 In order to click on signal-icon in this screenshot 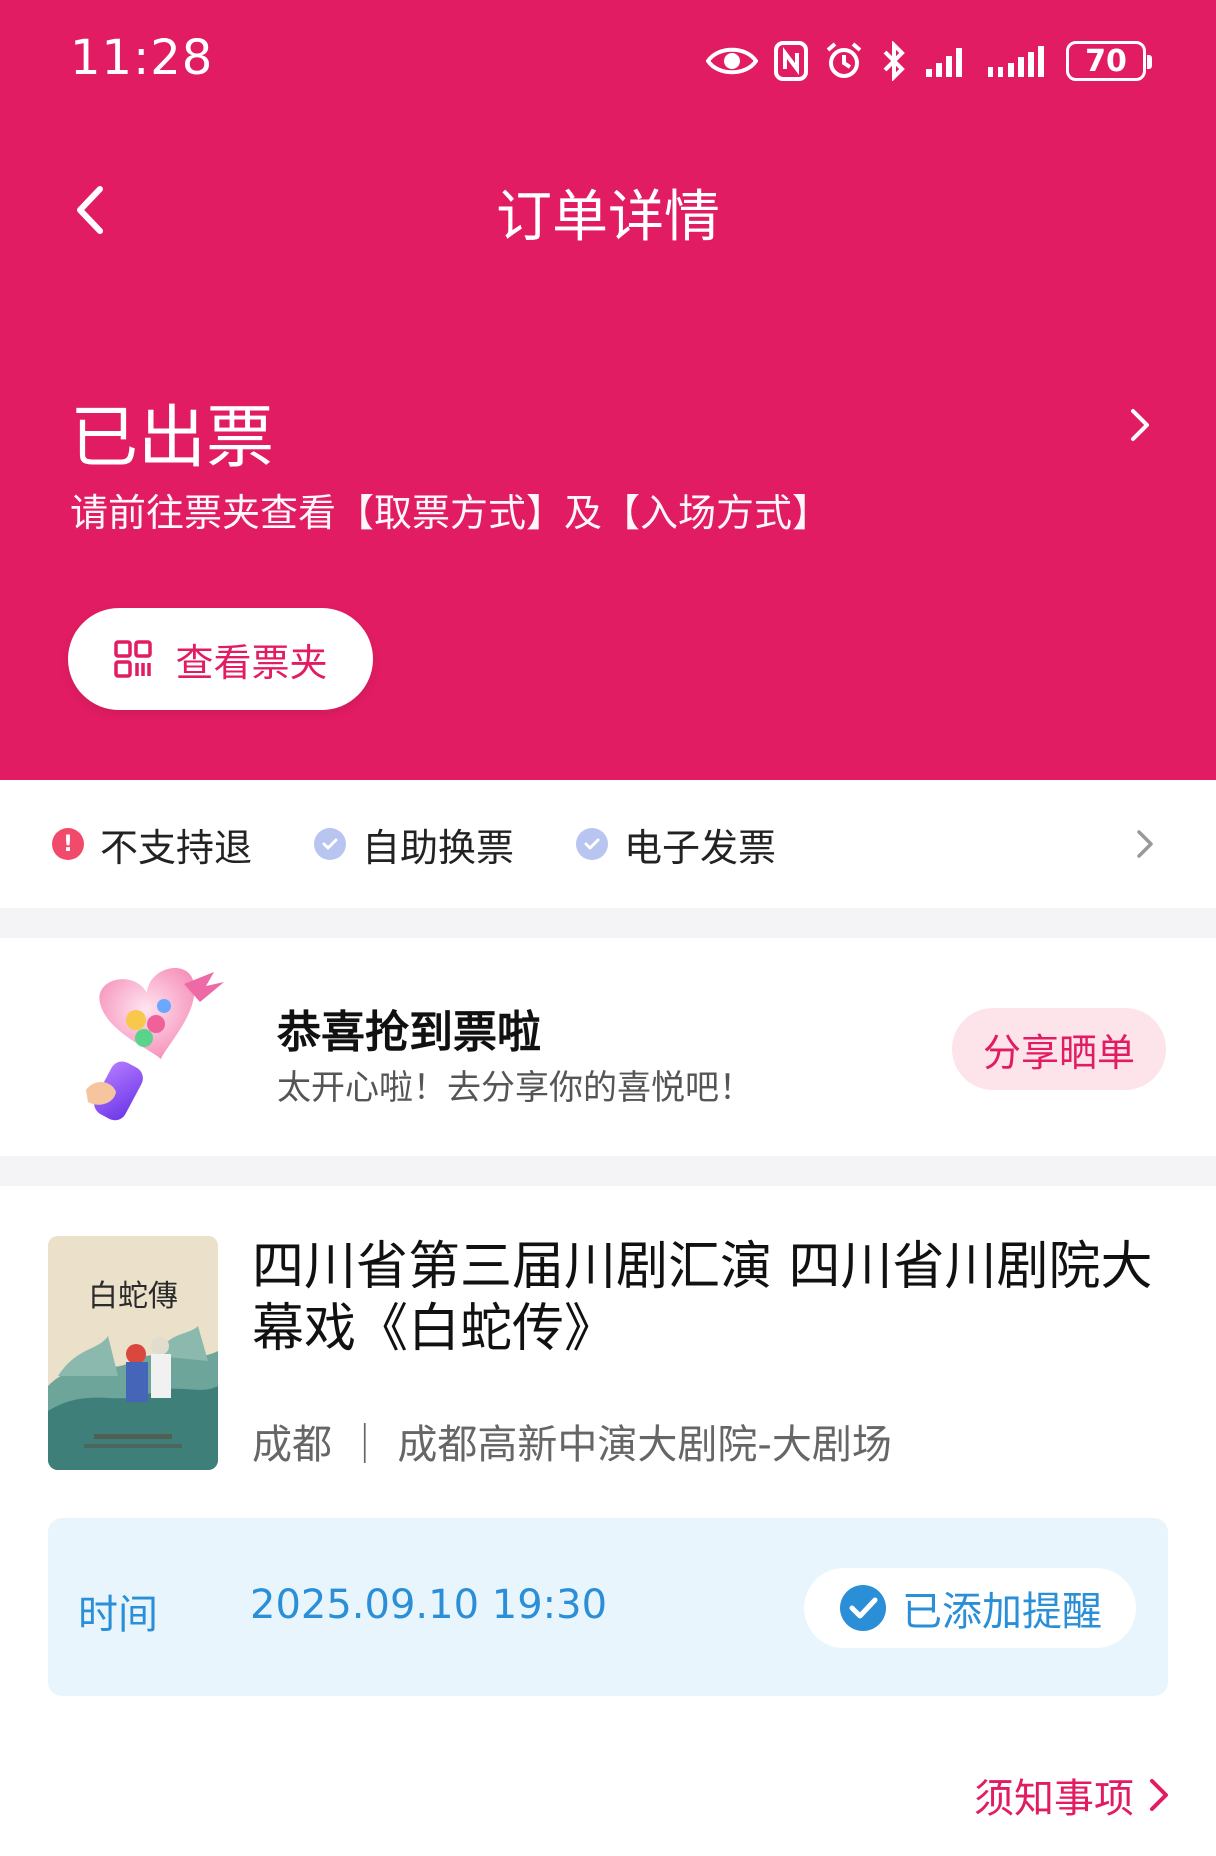, I will do `click(944, 62)`.